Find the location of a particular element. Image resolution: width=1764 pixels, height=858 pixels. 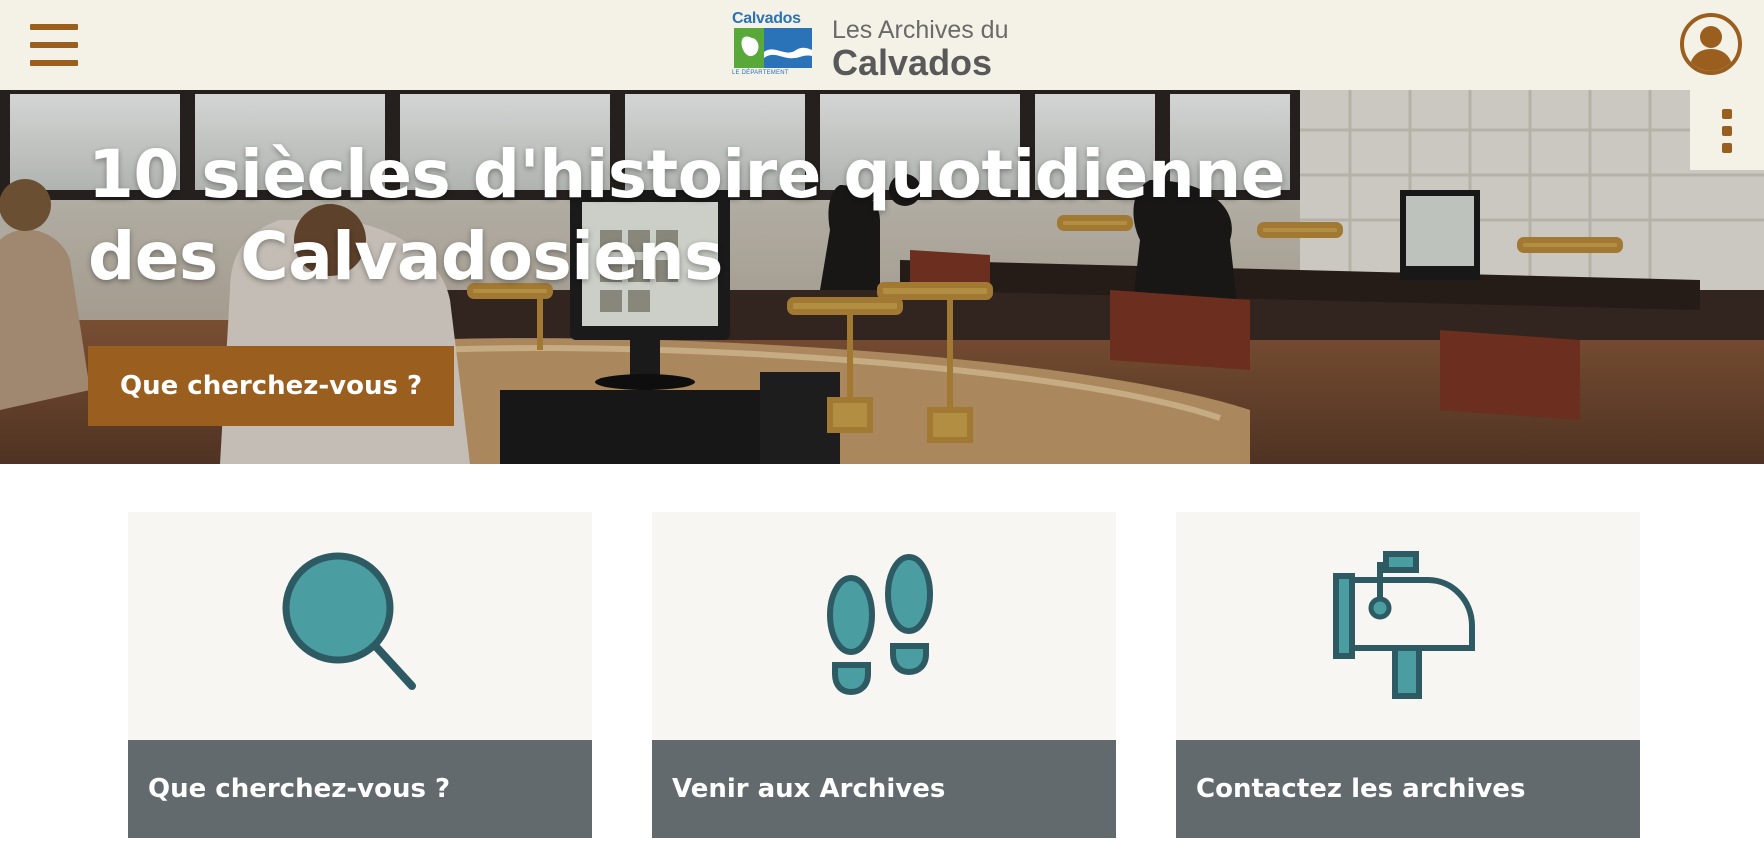

card-label: Que cherchez-vous ? is located at coordinates (360, 789).